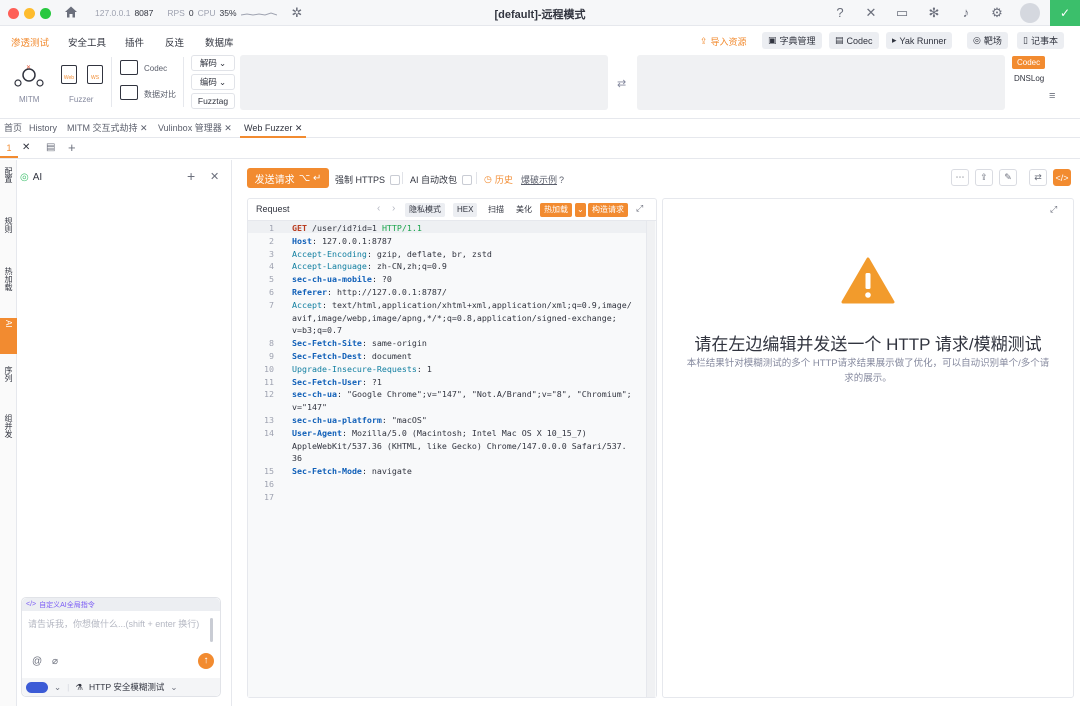 Image resolution: width=1080 pixels, height=706 pixels. I want to click on history-button: ◷ 历史, so click(498, 179).